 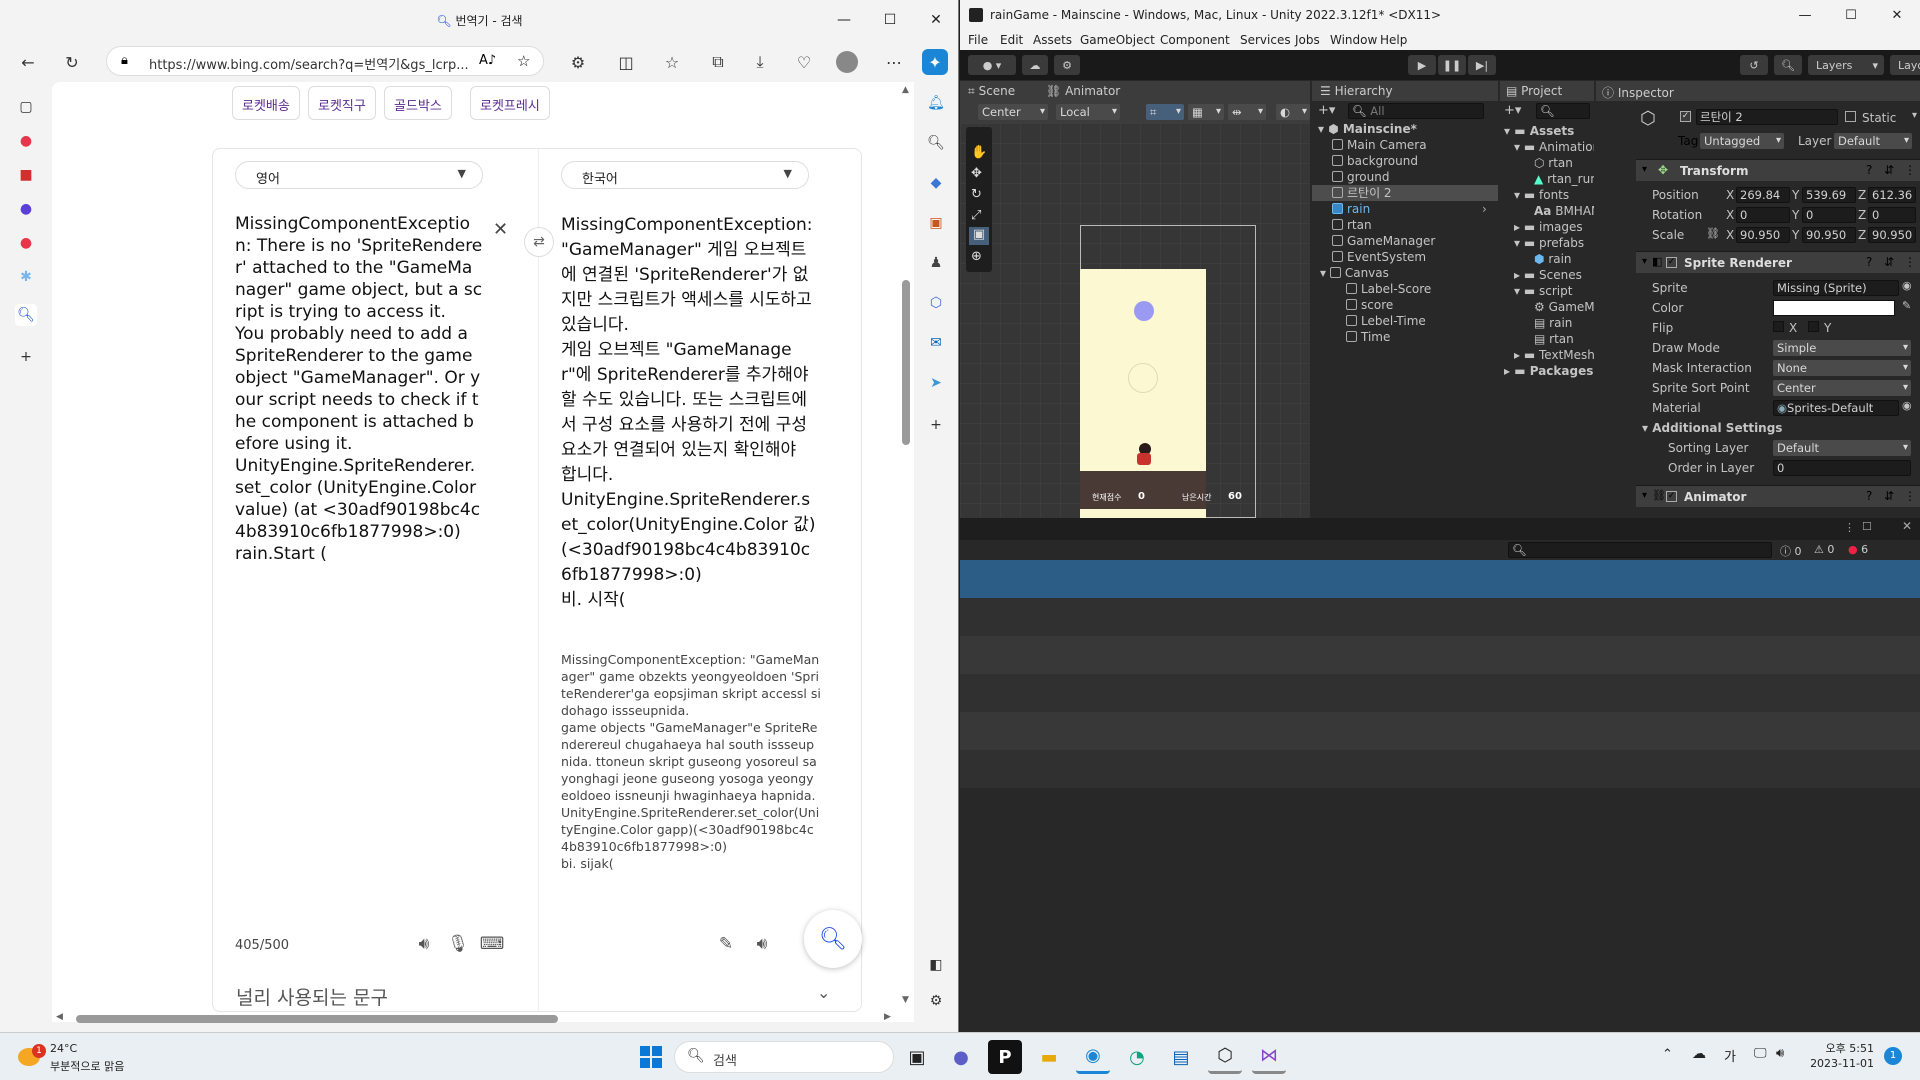 I want to click on unity-hub-icon: ⬡, so click(x=1225, y=1057).